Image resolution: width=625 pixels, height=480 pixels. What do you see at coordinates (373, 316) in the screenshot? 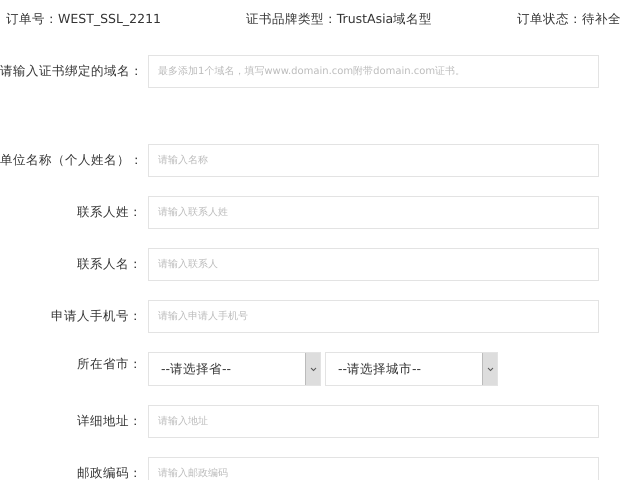
I see `input-field: 请输入申请人手机号` at bounding box center [373, 316].